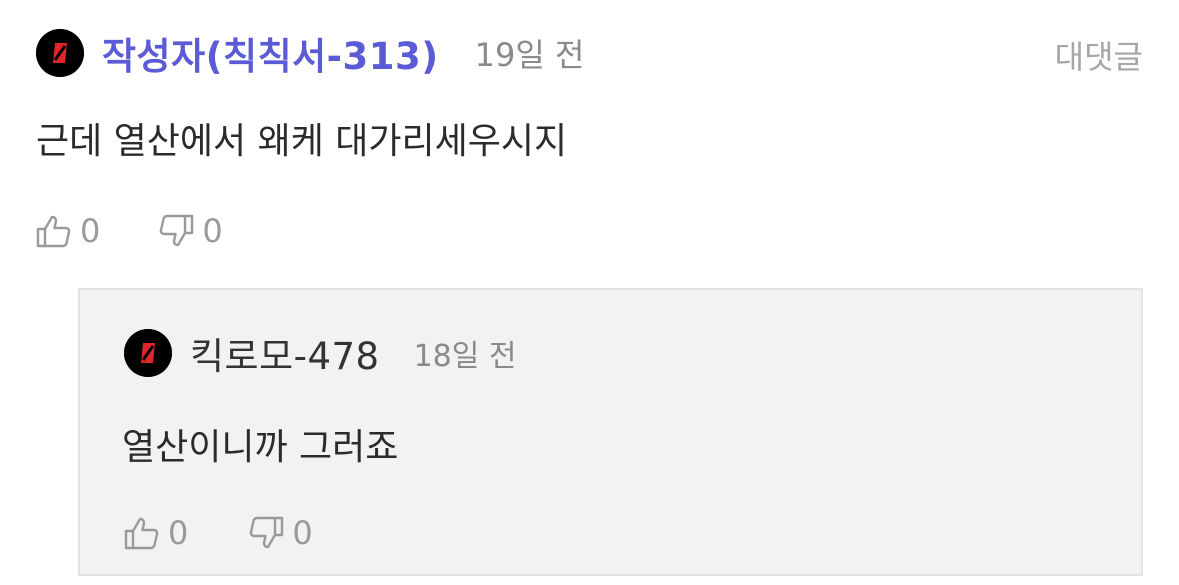  Describe the element at coordinates (529, 55) in the screenshot. I see `comment-timestamp: 19일 전` at that location.